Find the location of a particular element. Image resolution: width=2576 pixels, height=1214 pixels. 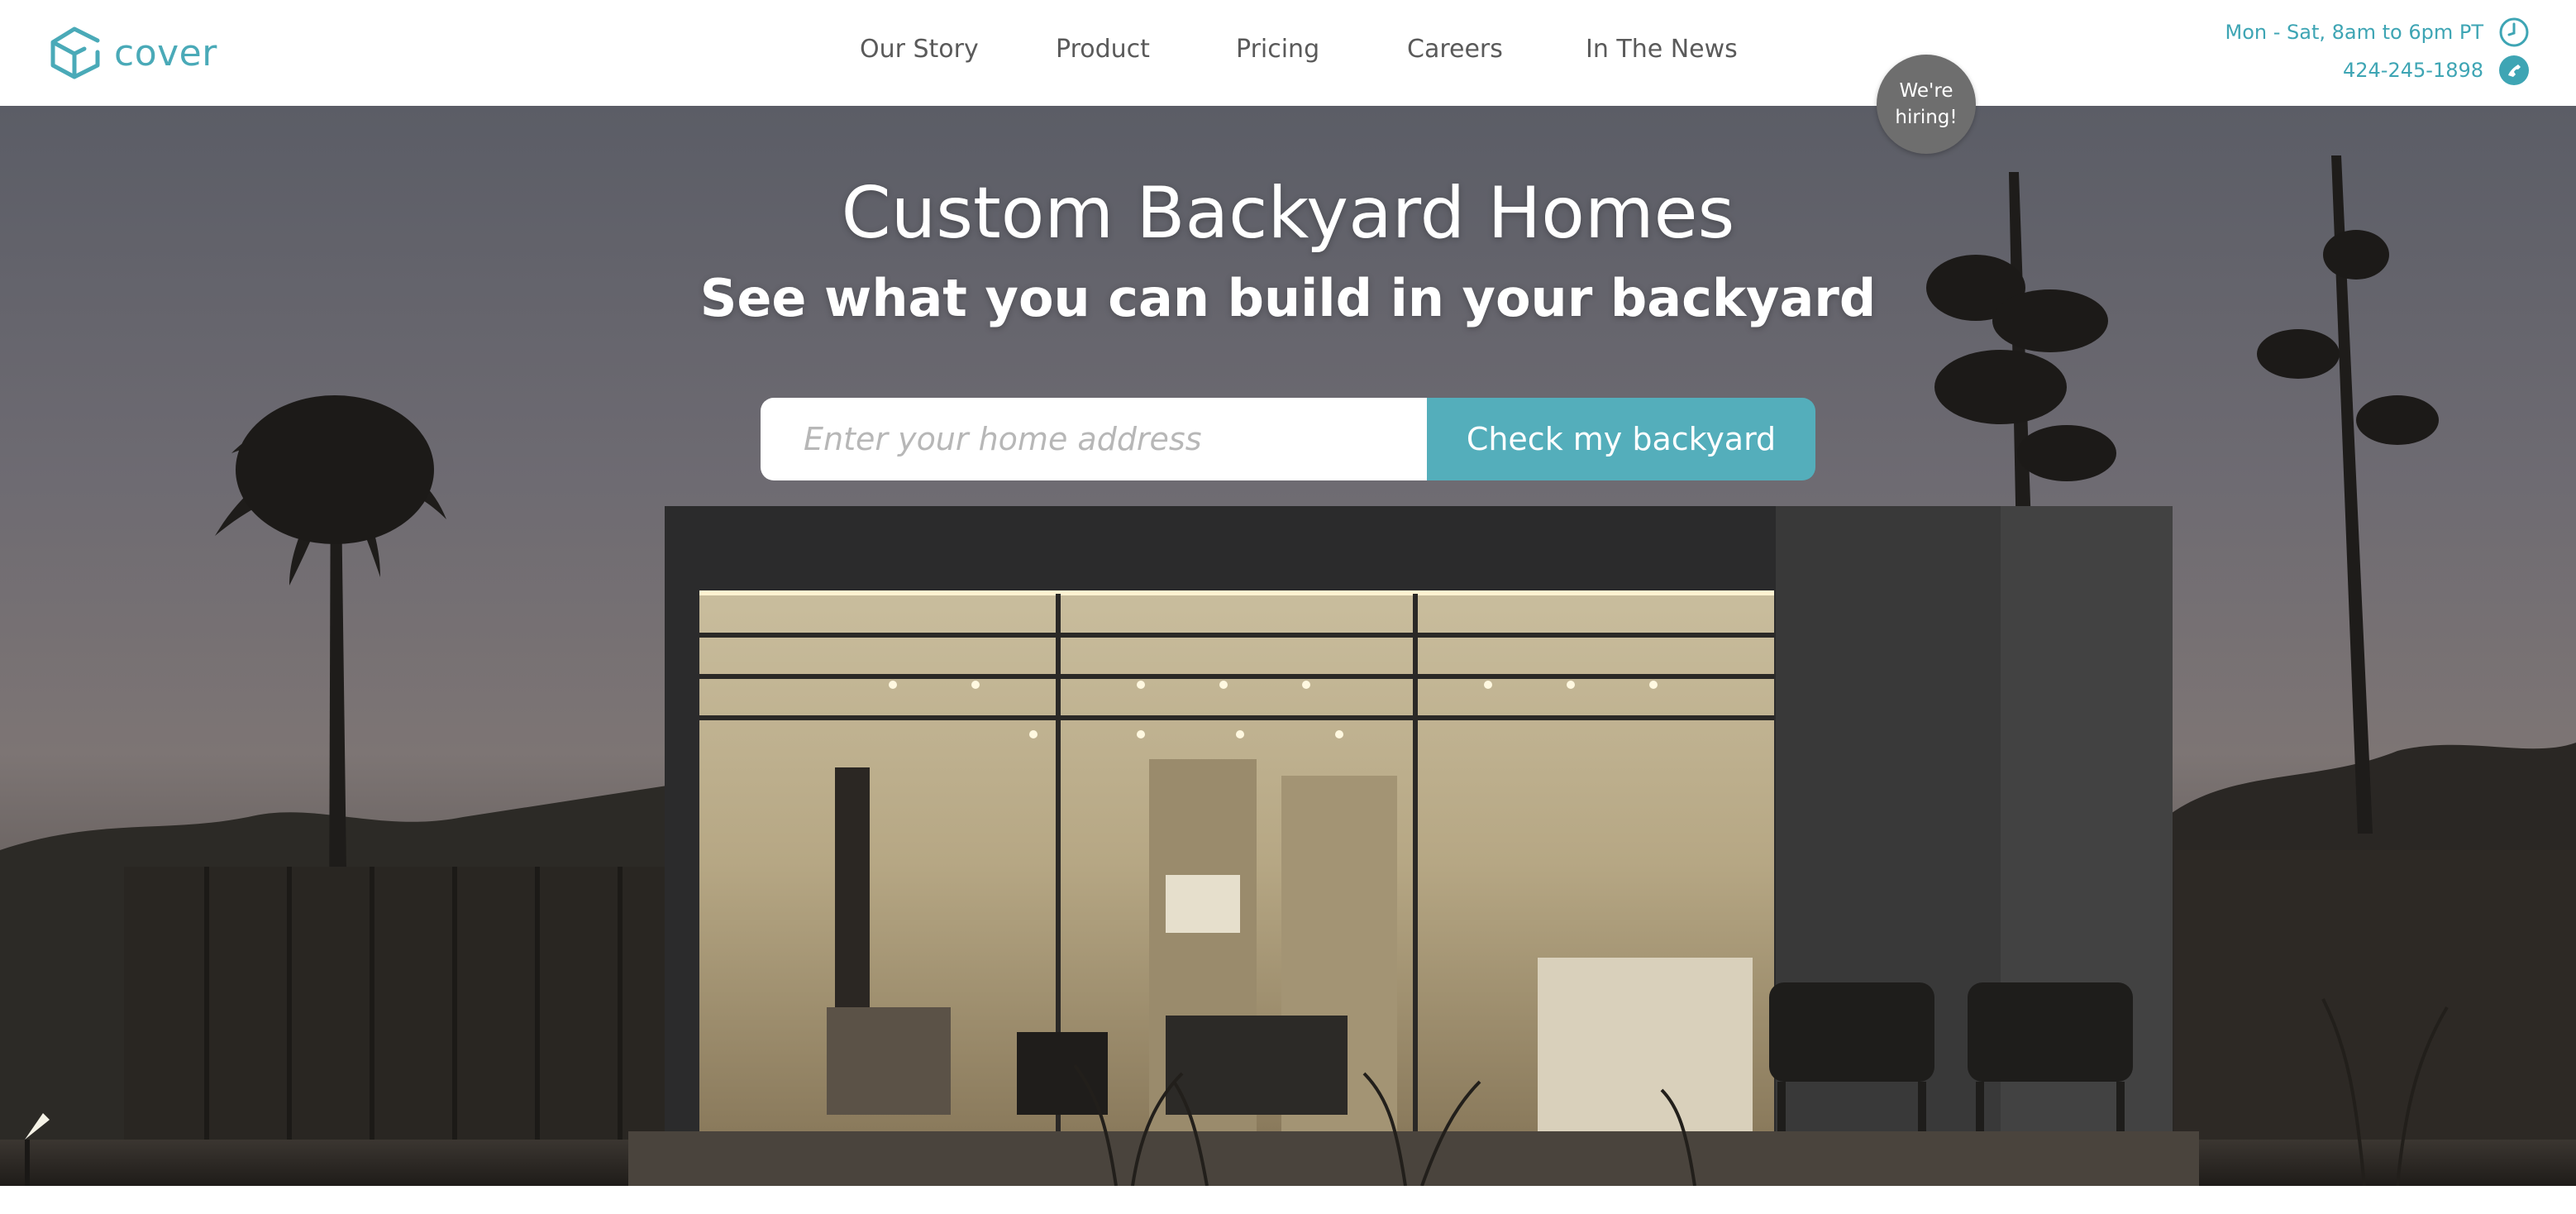

brand-name: cover is located at coordinates (165, 52).